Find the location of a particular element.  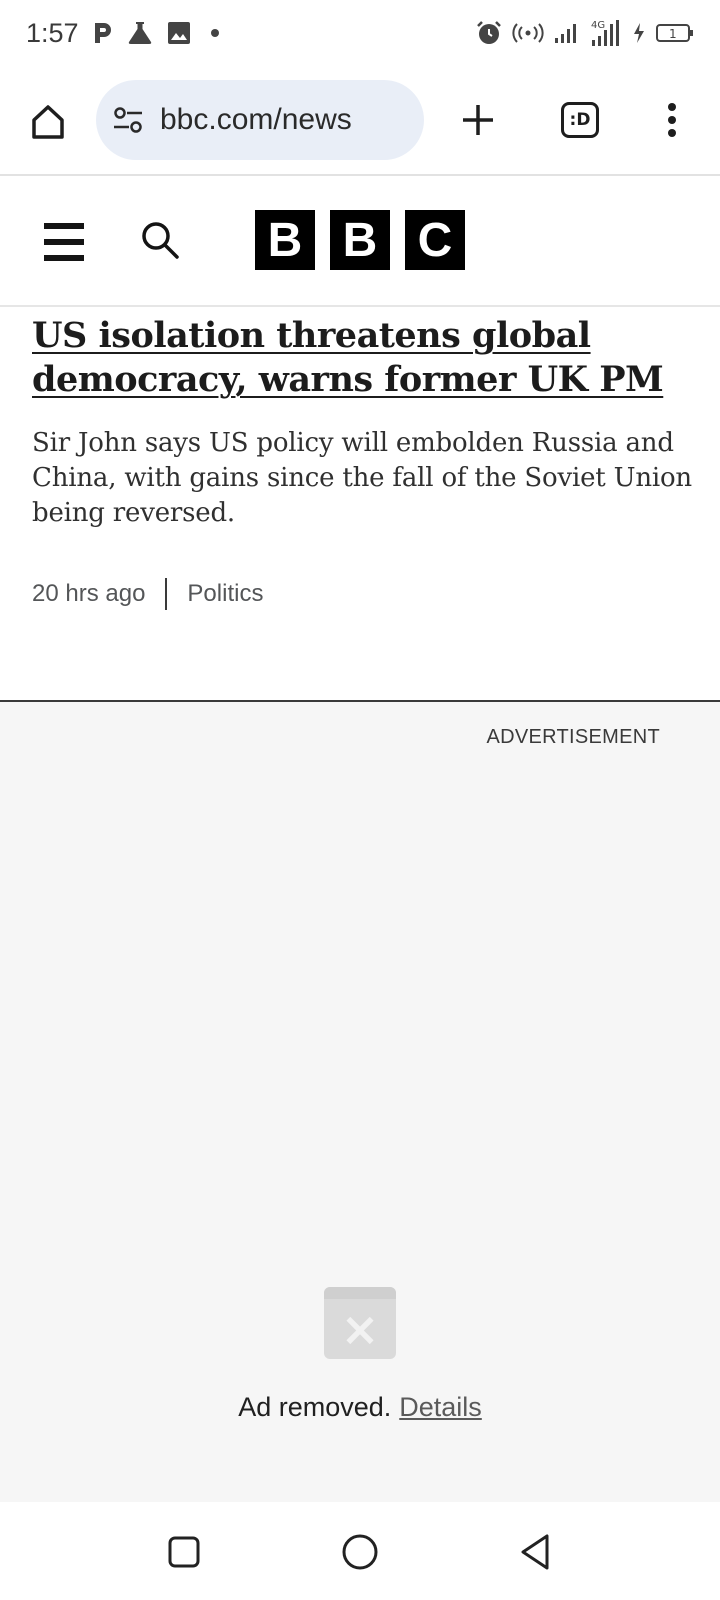

recents-button is located at coordinates (184, 1552).